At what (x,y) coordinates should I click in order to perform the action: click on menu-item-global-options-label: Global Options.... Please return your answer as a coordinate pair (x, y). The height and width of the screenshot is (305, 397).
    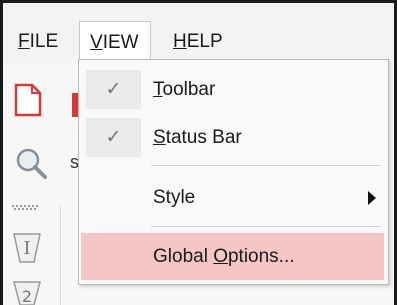
    Looking at the image, I should click on (224, 256).